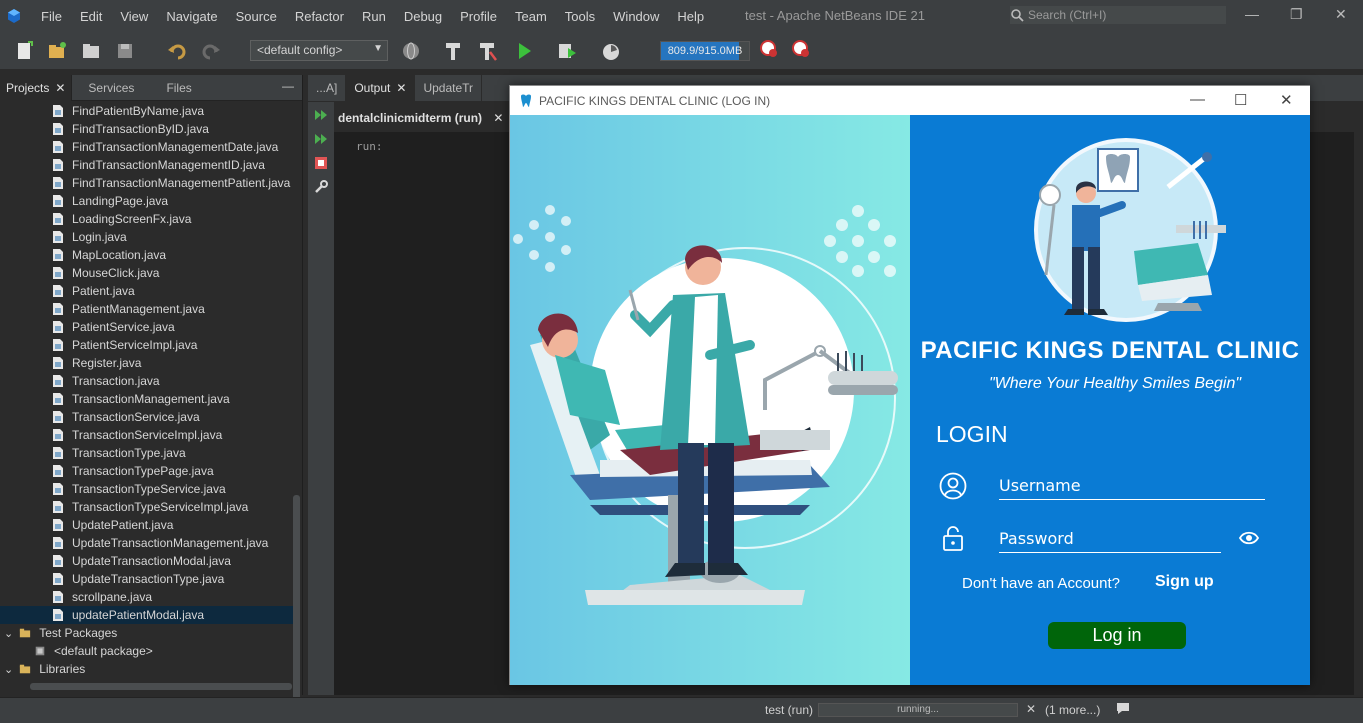 The image size is (1363, 723). What do you see at coordinates (119, 255) in the screenshot?
I see `tree-item-label: MapLocation.java` at bounding box center [119, 255].